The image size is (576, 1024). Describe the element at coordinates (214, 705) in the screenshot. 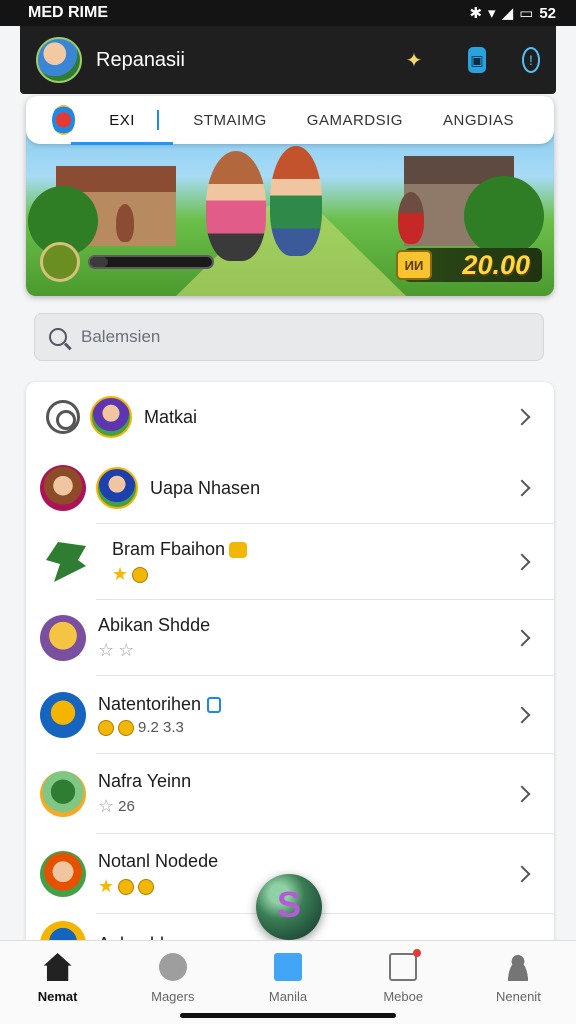

I see `badge-icon` at that location.